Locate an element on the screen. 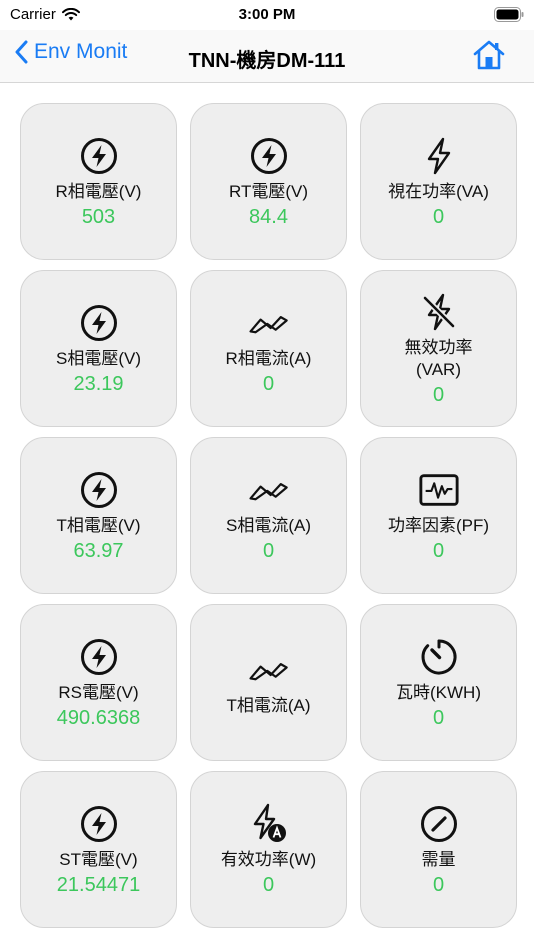 The height and width of the screenshot is (950, 534). tile-label: 視在功率(VA) is located at coordinates (438, 191).